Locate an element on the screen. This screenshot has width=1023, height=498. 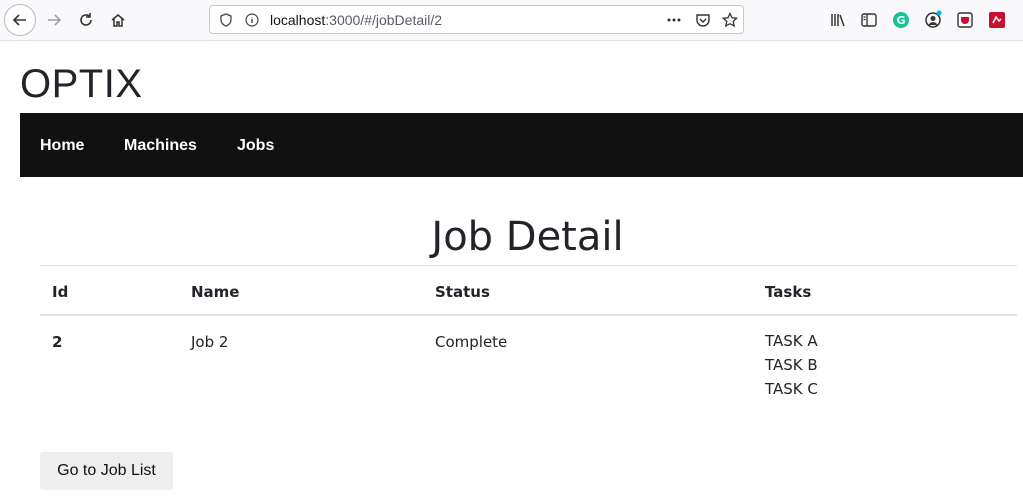
reload-button is located at coordinates (86, 20).